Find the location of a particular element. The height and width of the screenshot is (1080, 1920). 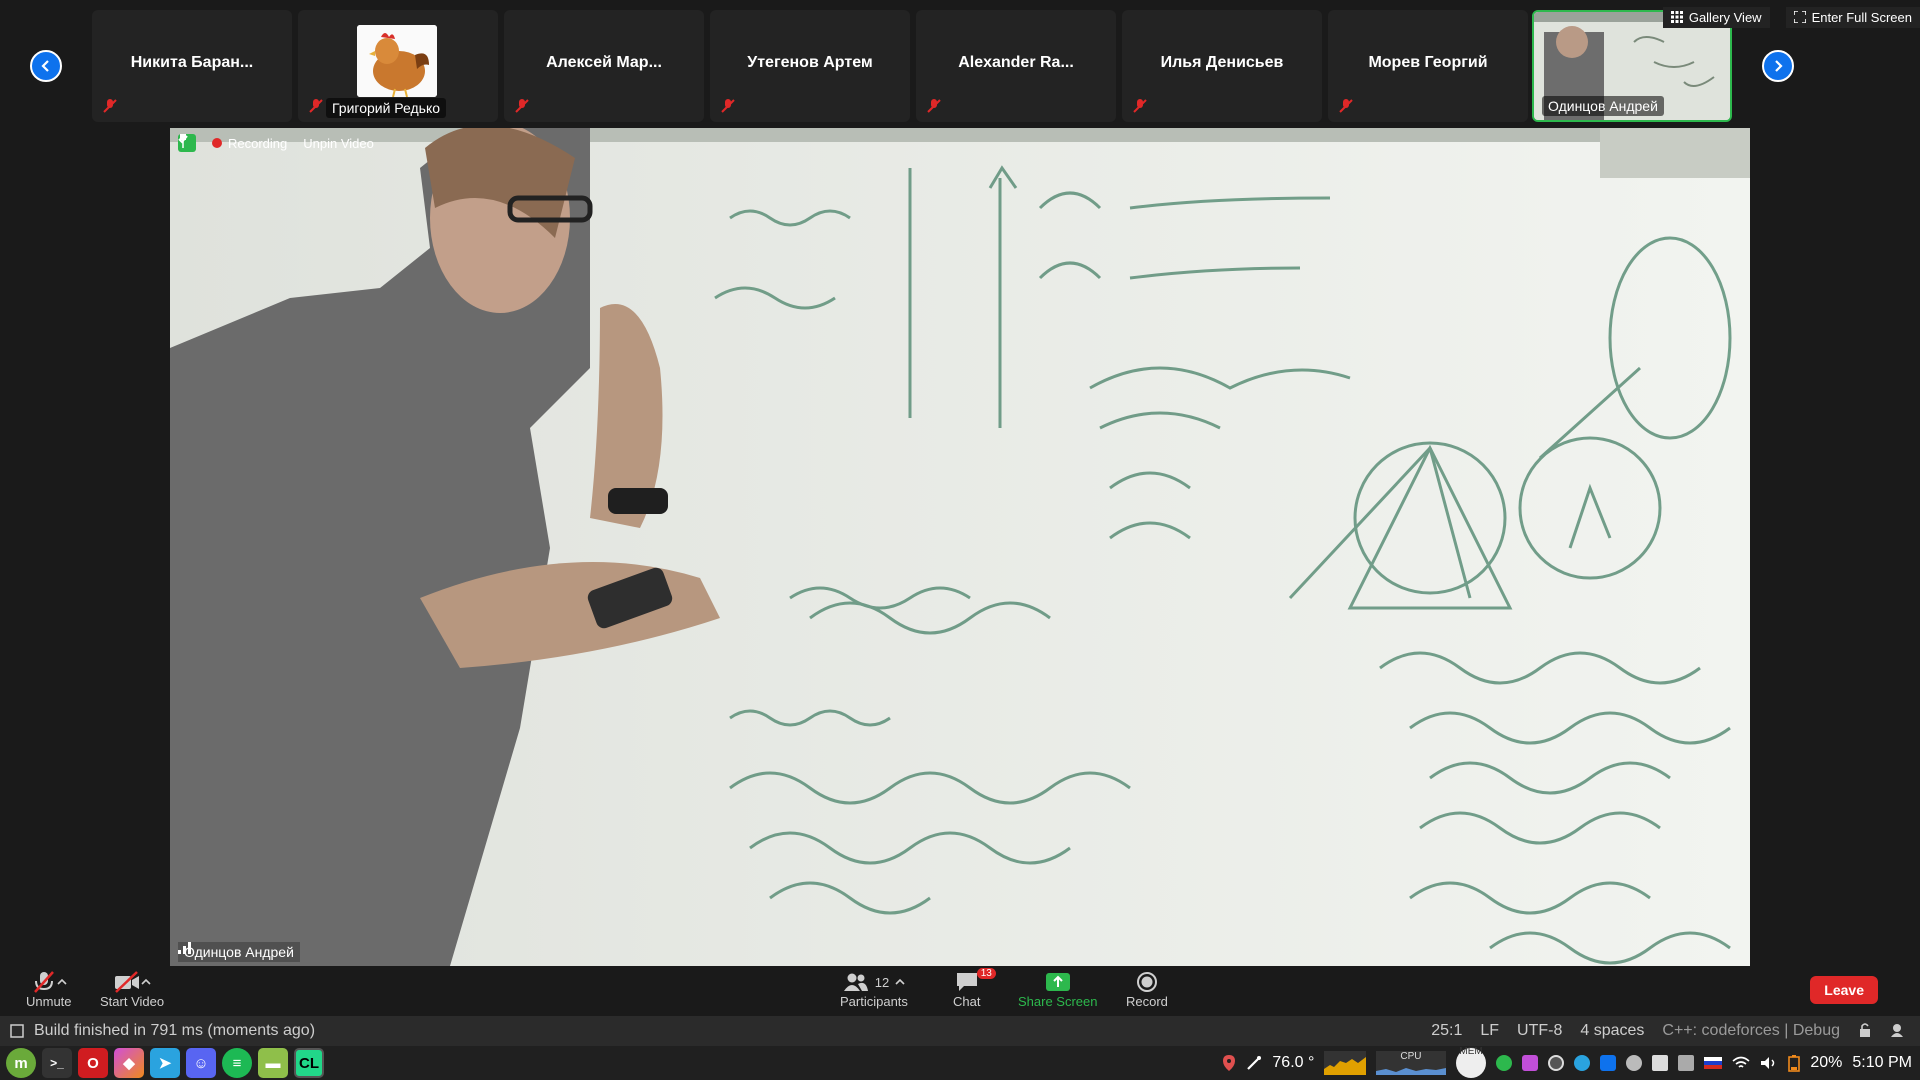

clion-icon: CL is located at coordinates (309, 1063).